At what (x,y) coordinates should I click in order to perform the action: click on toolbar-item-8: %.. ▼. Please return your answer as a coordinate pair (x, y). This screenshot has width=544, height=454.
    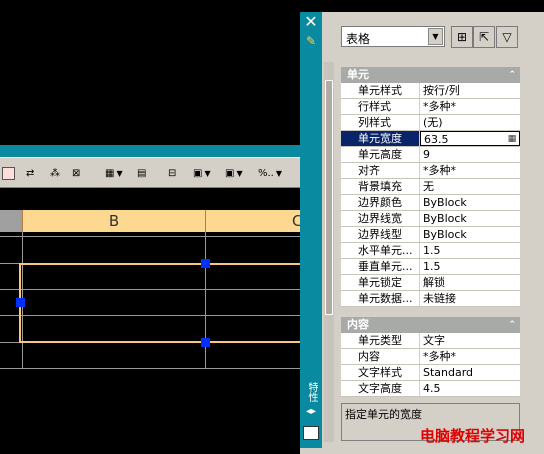
    Looking at the image, I should click on (270, 173).